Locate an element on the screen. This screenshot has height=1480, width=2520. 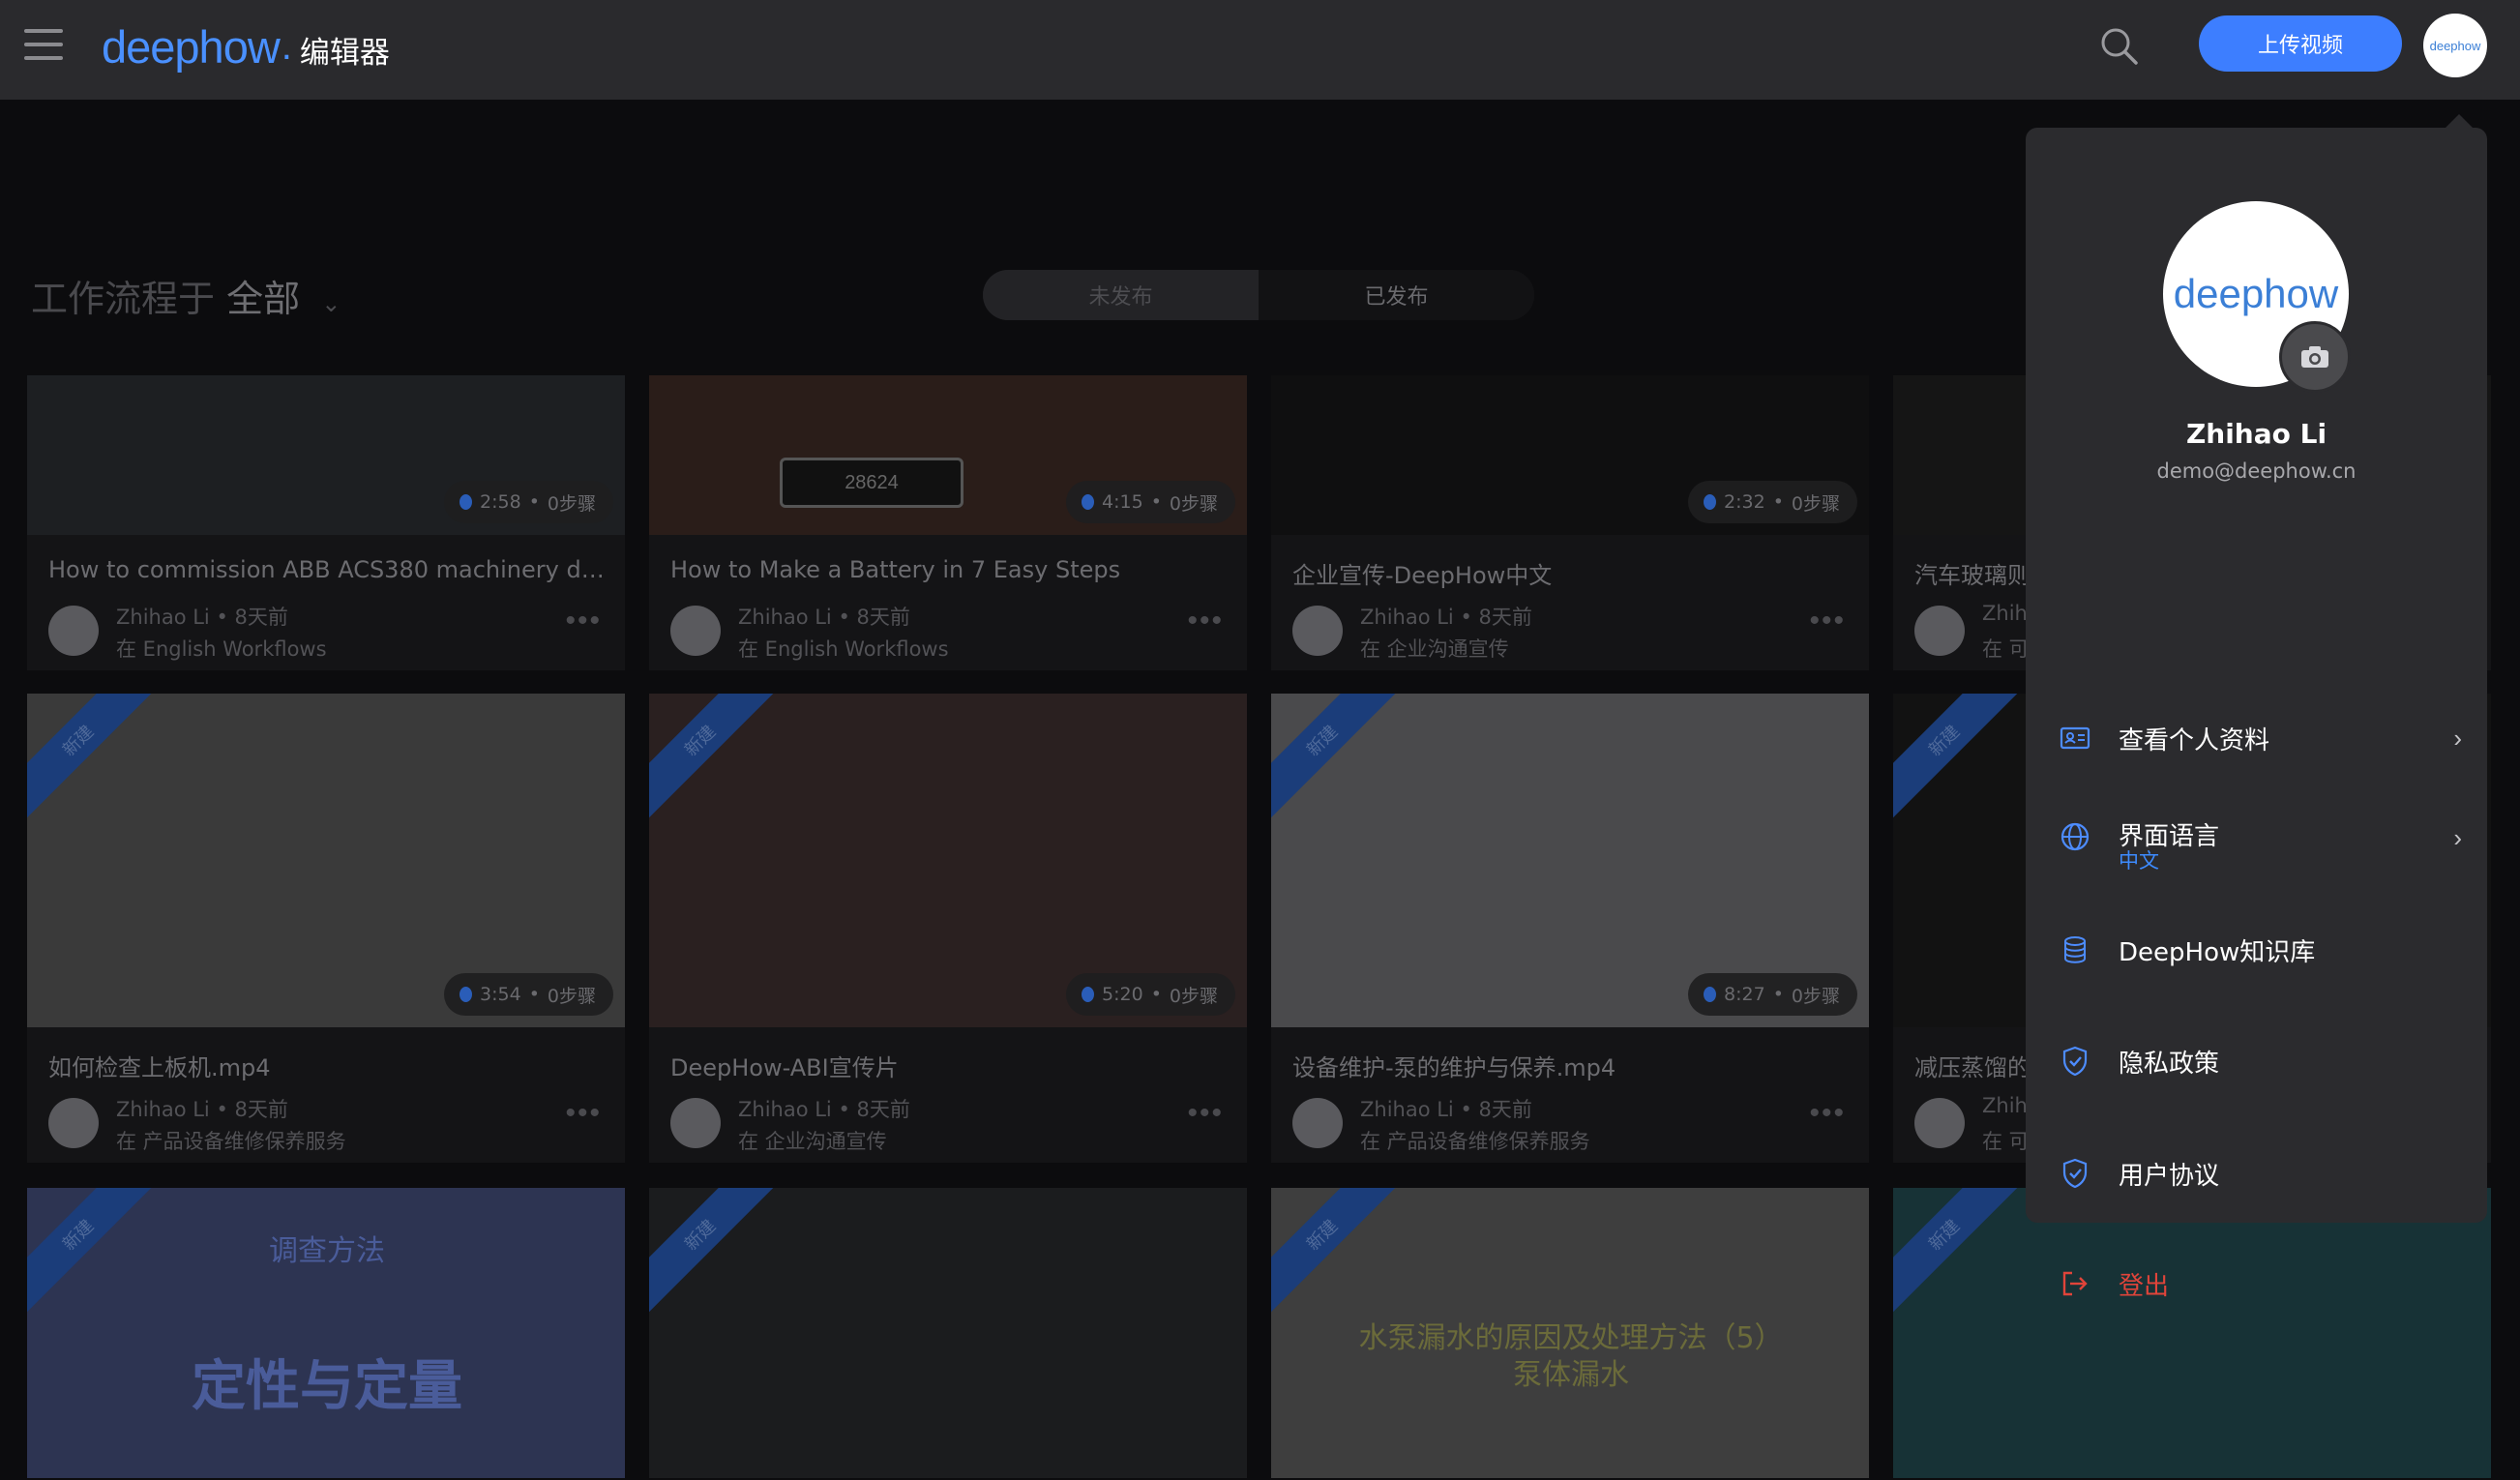
duration-badge: 4:15 • 0步骤 is located at coordinates (1150, 502).